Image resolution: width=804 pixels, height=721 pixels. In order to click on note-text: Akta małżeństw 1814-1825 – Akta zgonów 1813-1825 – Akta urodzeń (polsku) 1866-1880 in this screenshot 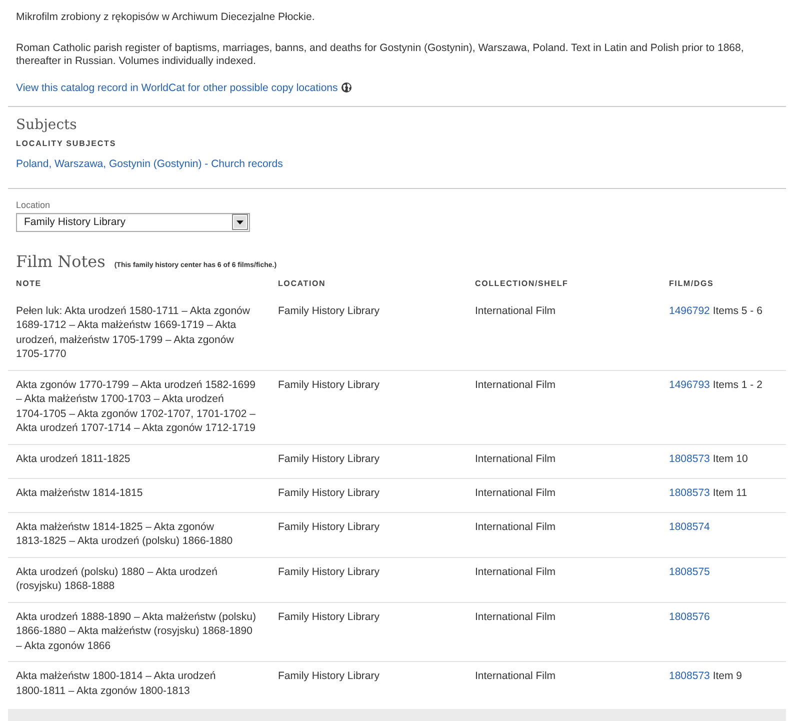, I will do `click(124, 533)`.